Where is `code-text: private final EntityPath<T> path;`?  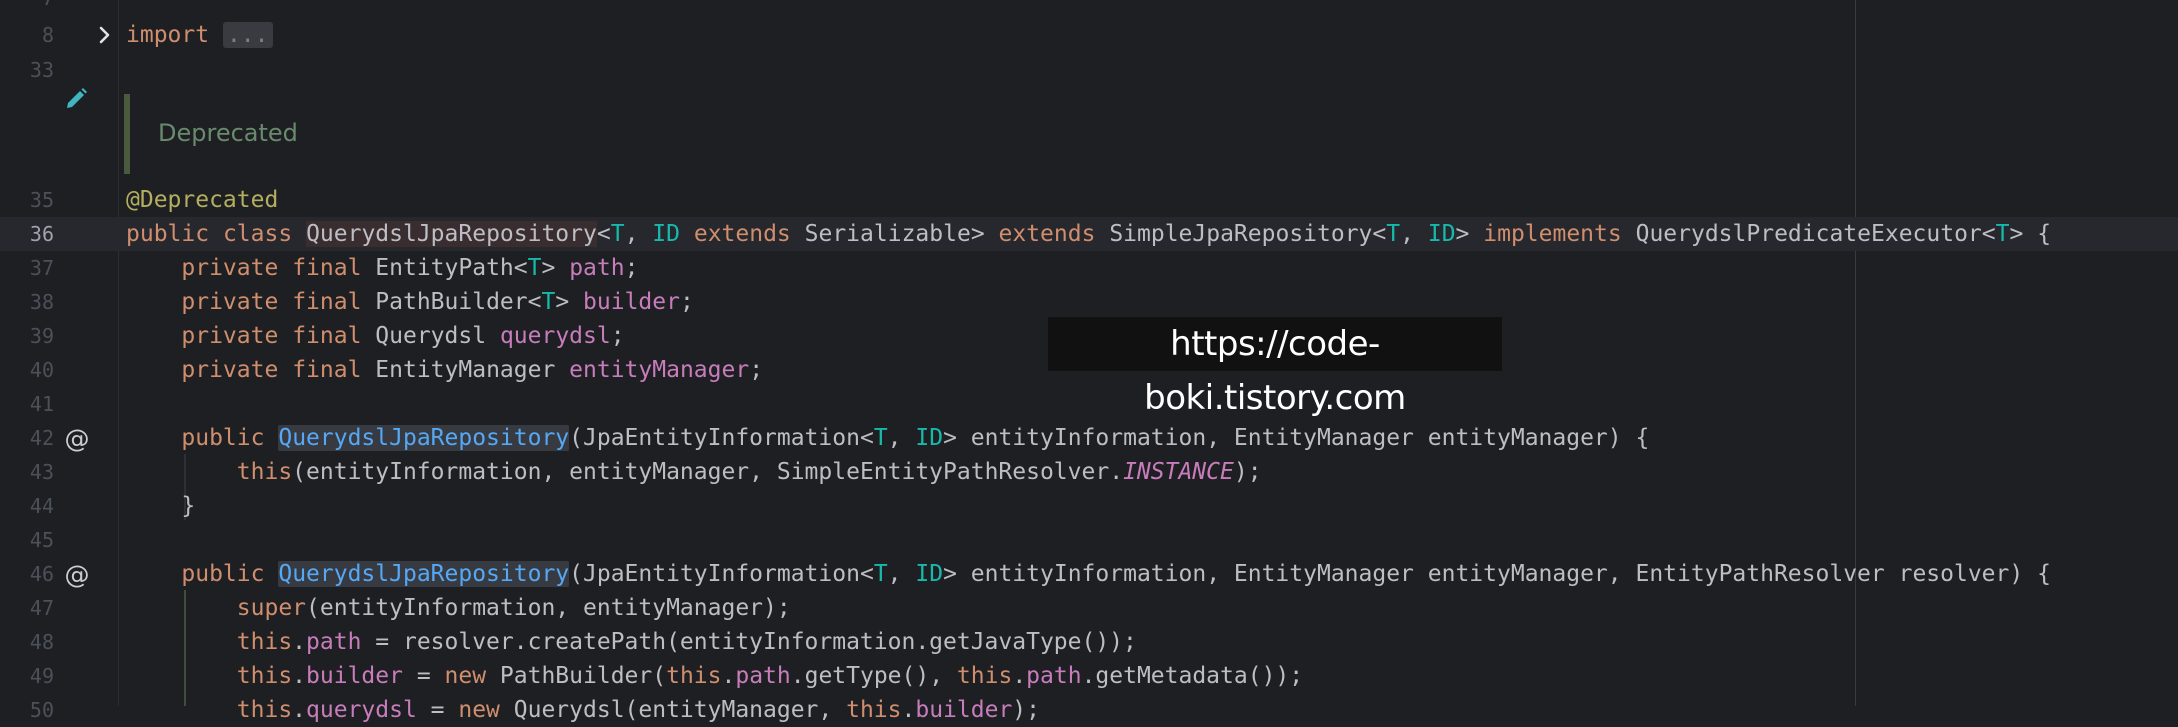 code-text: private final EntityPath<T> path; is located at coordinates (410, 268).